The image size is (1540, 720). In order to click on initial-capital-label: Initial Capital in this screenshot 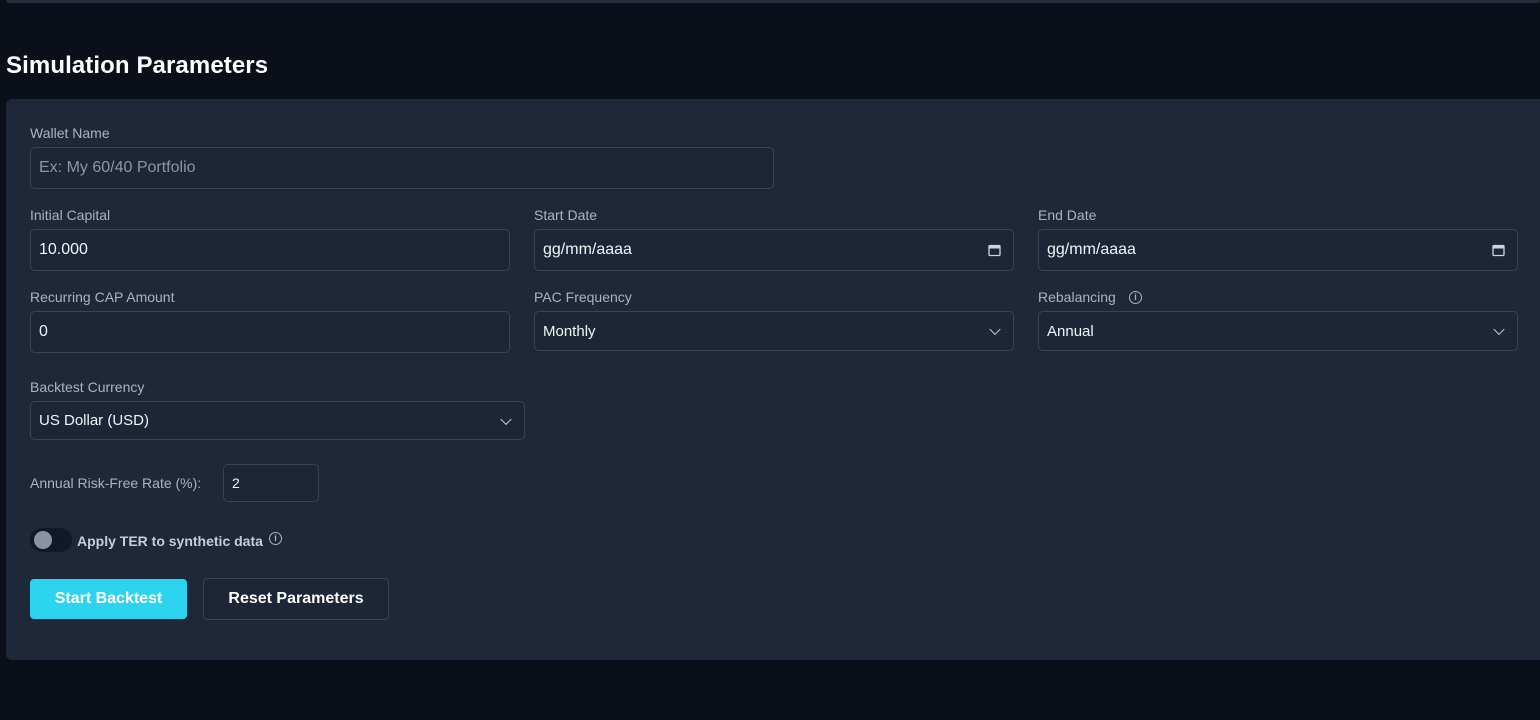, I will do `click(70, 215)`.